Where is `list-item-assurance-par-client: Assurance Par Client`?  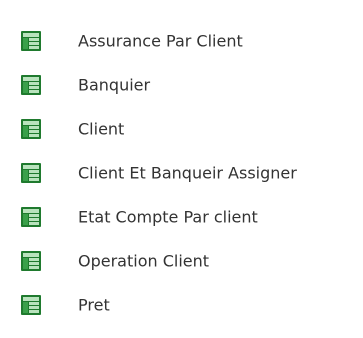
list-item-assurance-par-client: Assurance Par Client is located at coordinates (181, 41).